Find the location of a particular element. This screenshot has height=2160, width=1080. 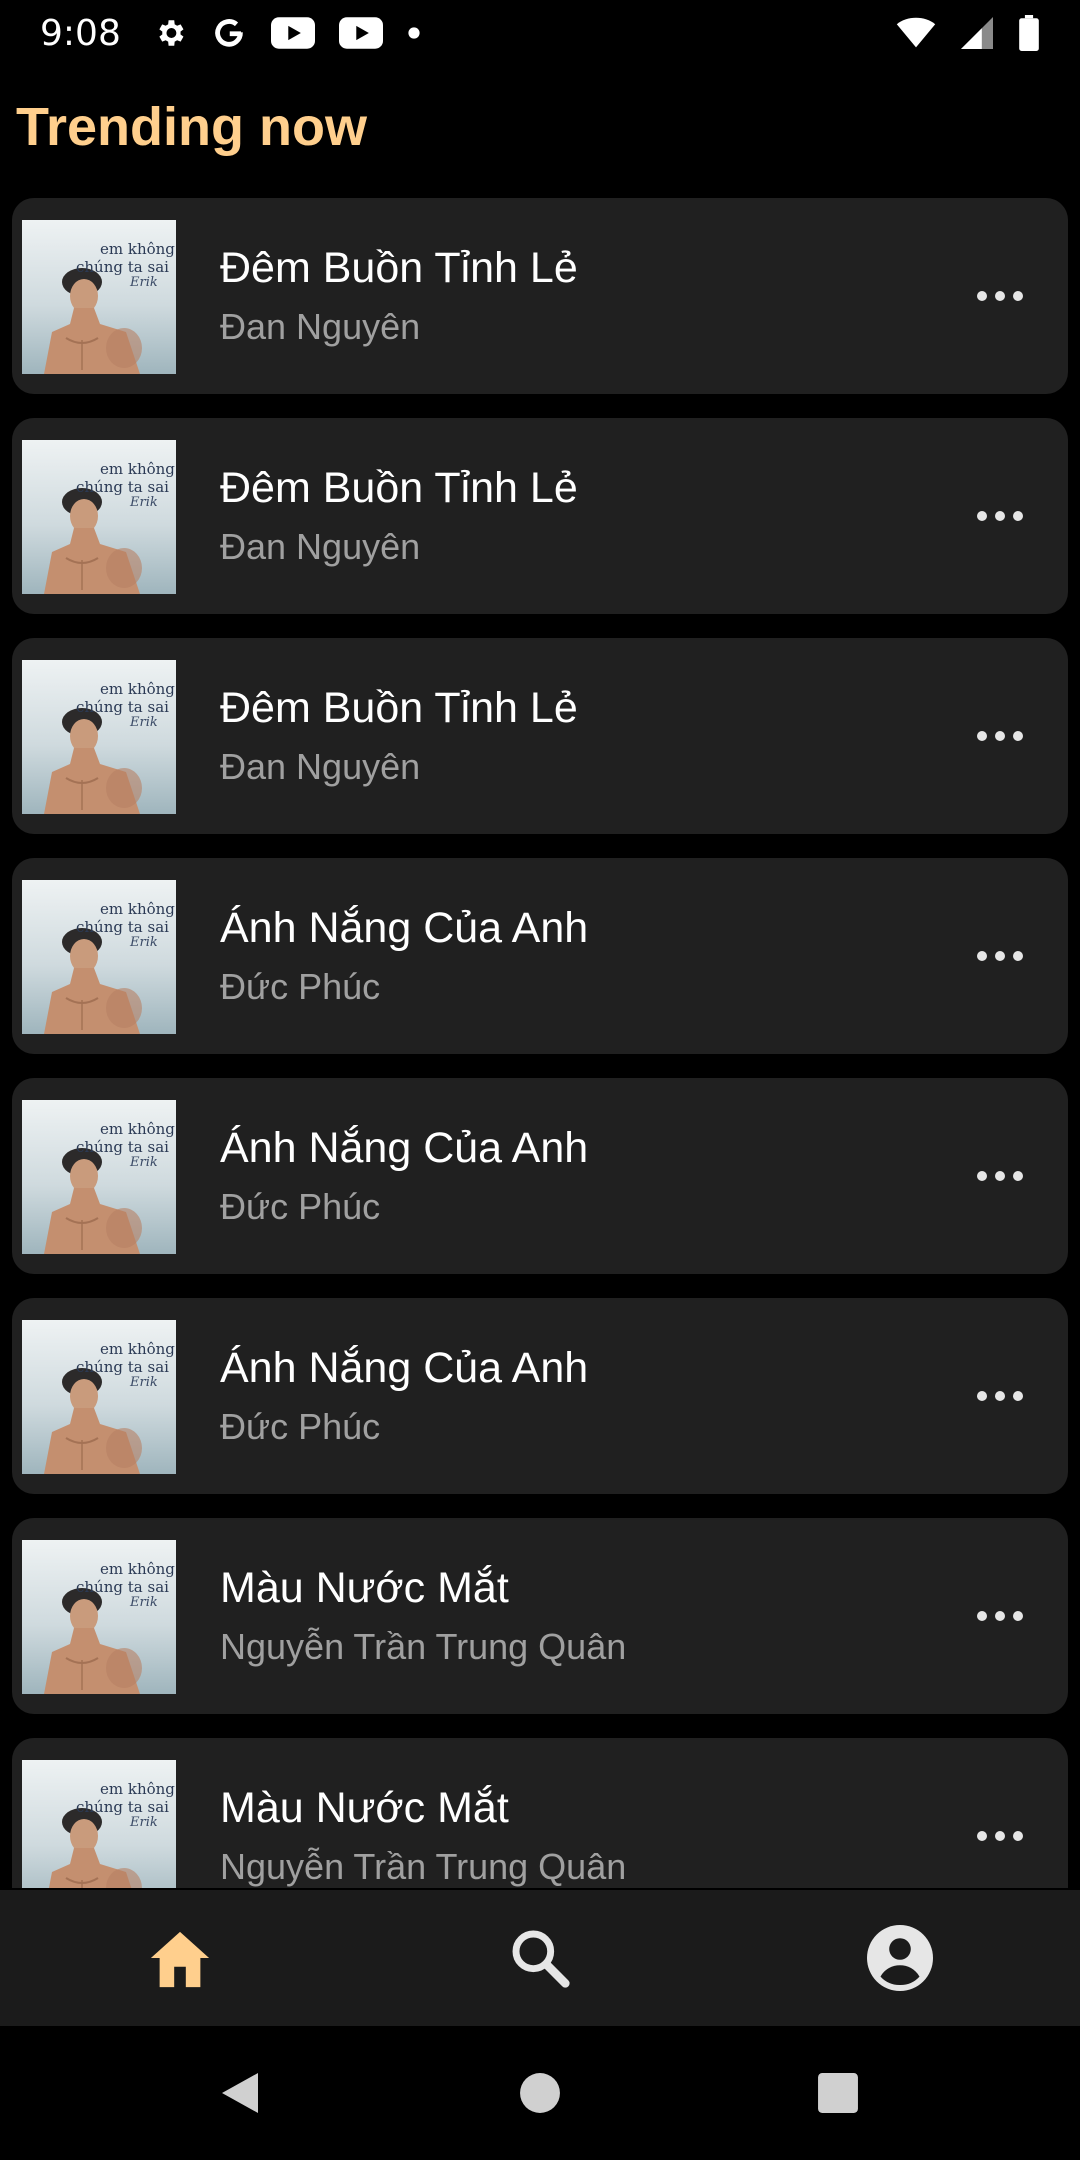

system-back-button is located at coordinates (240, 2093).